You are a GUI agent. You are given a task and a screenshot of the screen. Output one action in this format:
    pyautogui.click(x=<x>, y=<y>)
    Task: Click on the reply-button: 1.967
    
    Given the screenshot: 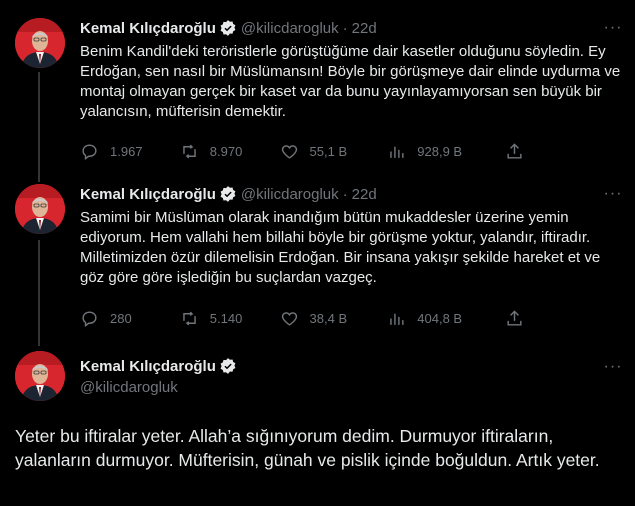 What is the action you would take?
    pyautogui.click(x=130, y=151)
    